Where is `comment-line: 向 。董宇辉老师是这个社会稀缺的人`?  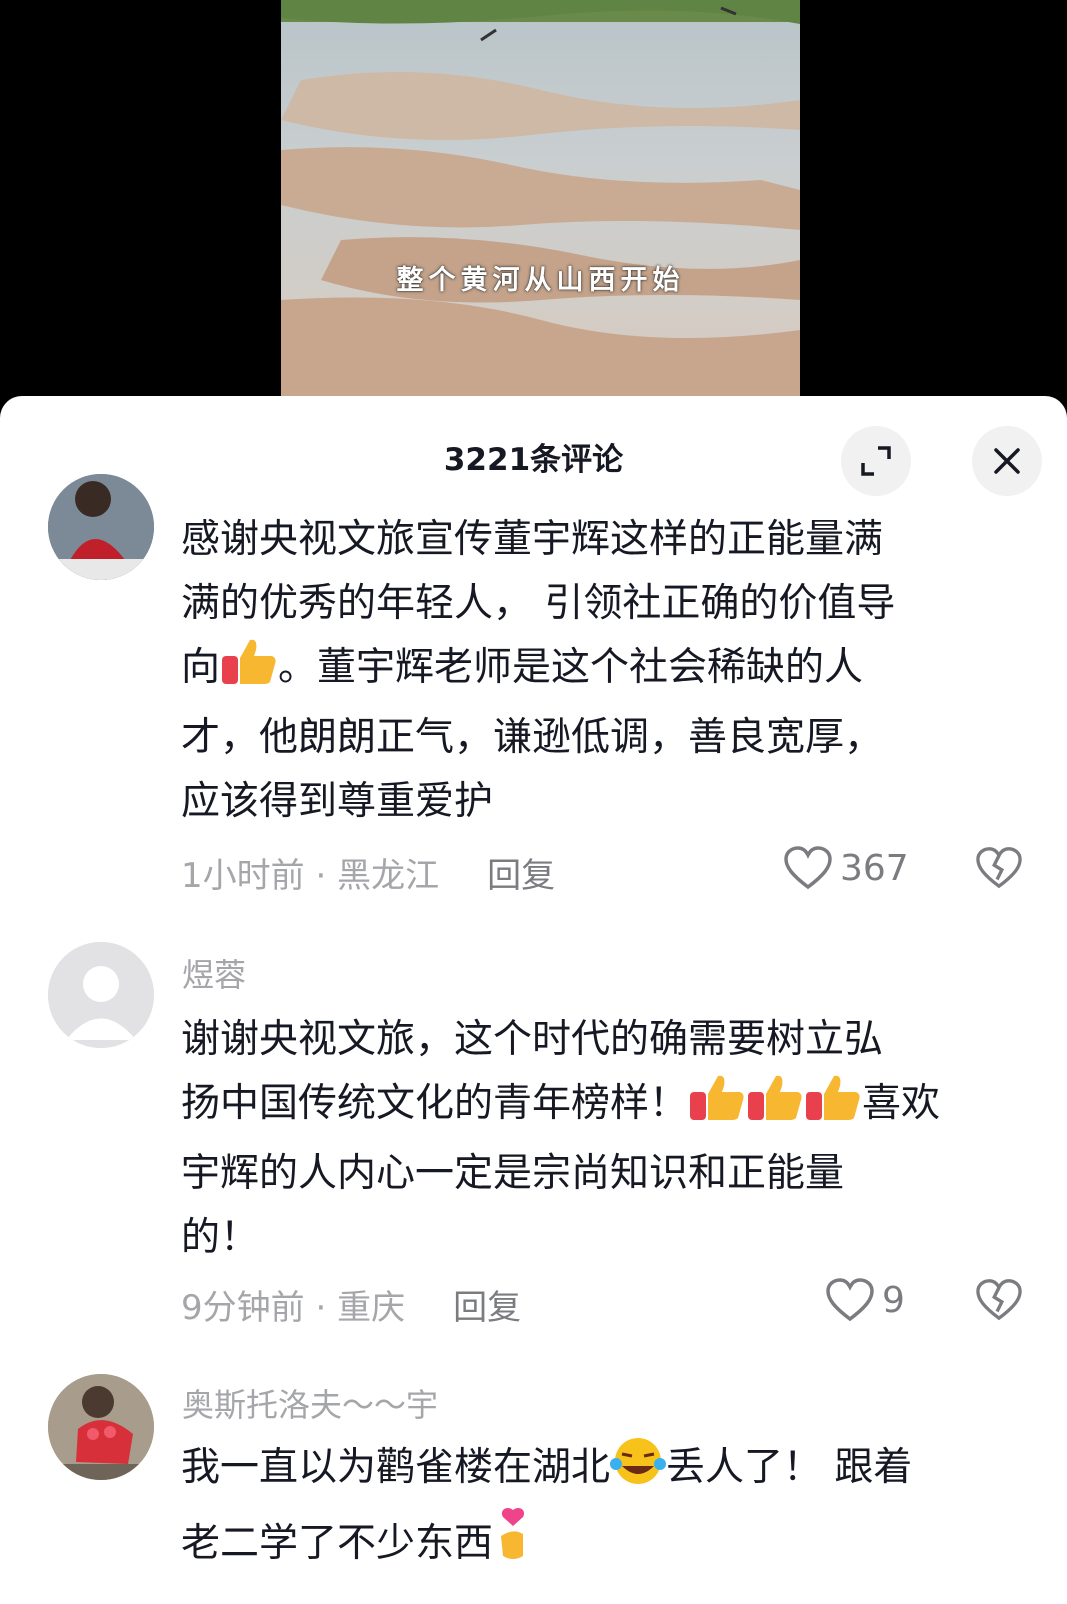 comment-line: 向 。董宇辉老师是这个社会稀缺的人 is located at coordinates (611, 671).